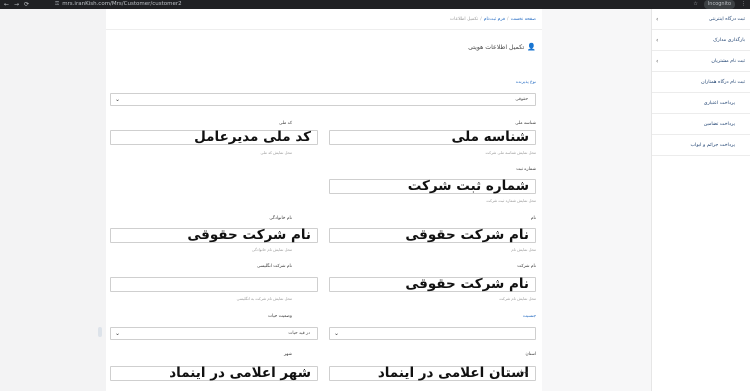  What do you see at coordinates (271, 249) in the screenshot?
I see `family-hint: محل نمایش نام خانوادگی` at bounding box center [271, 249].